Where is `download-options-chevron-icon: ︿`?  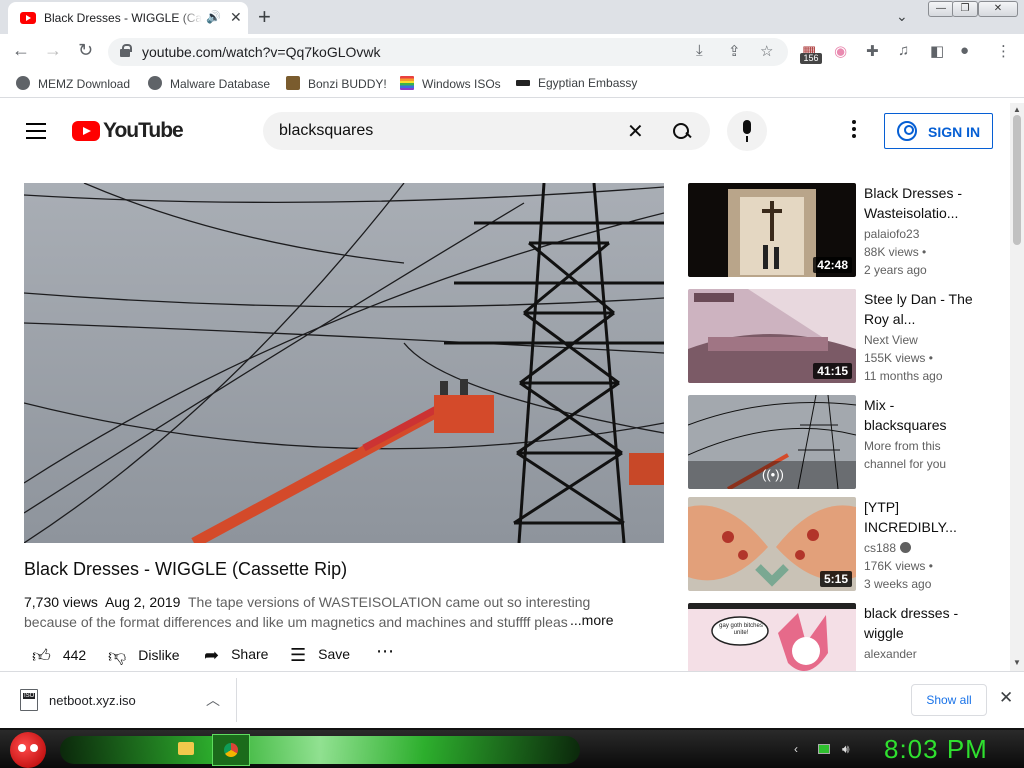
download-options-chevron-icon: ︿ is located at coordinates (213, 700).